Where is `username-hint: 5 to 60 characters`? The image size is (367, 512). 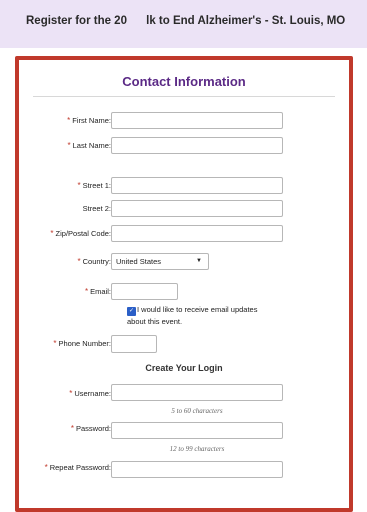 username-hint: 5 to 60 characters is located at coordinates (197, 411).